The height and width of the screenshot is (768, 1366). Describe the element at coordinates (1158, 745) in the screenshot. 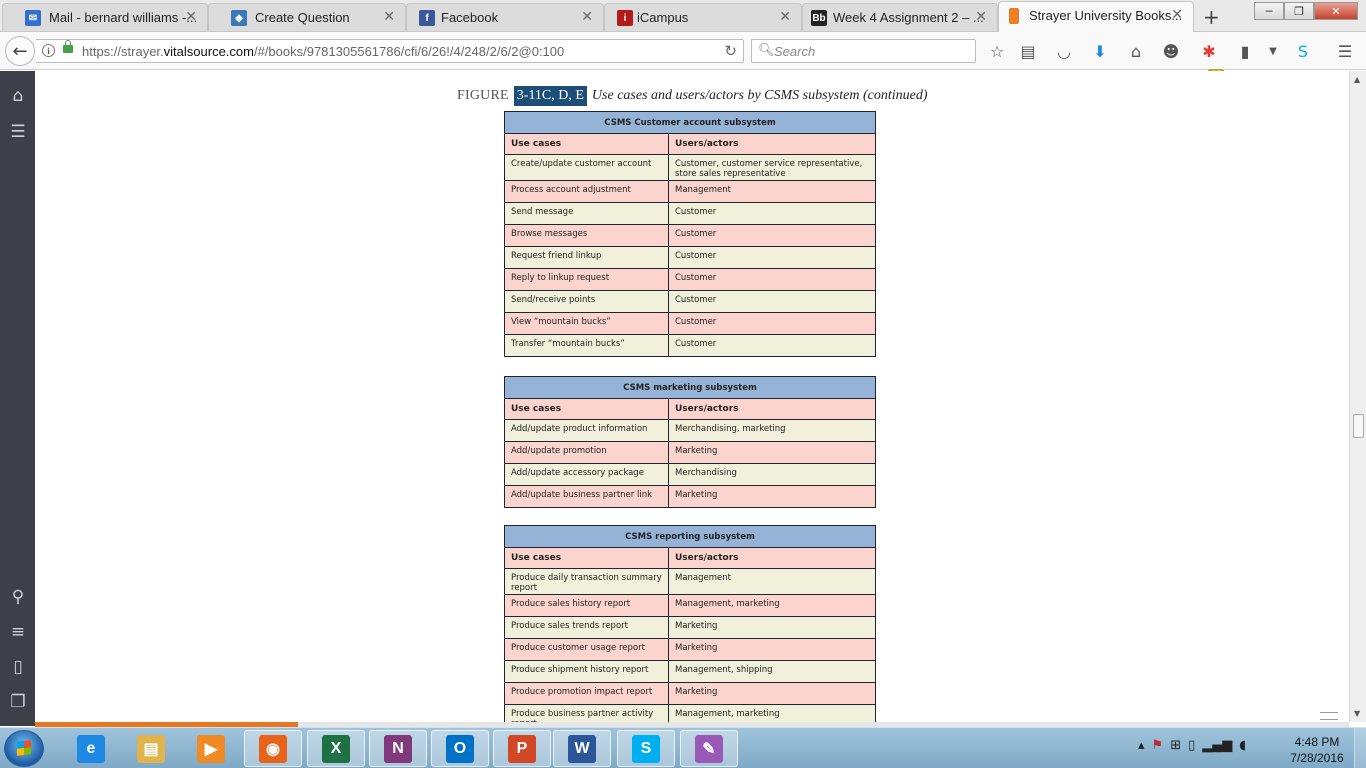

I see `action-center-icon: ⚑` at that location.